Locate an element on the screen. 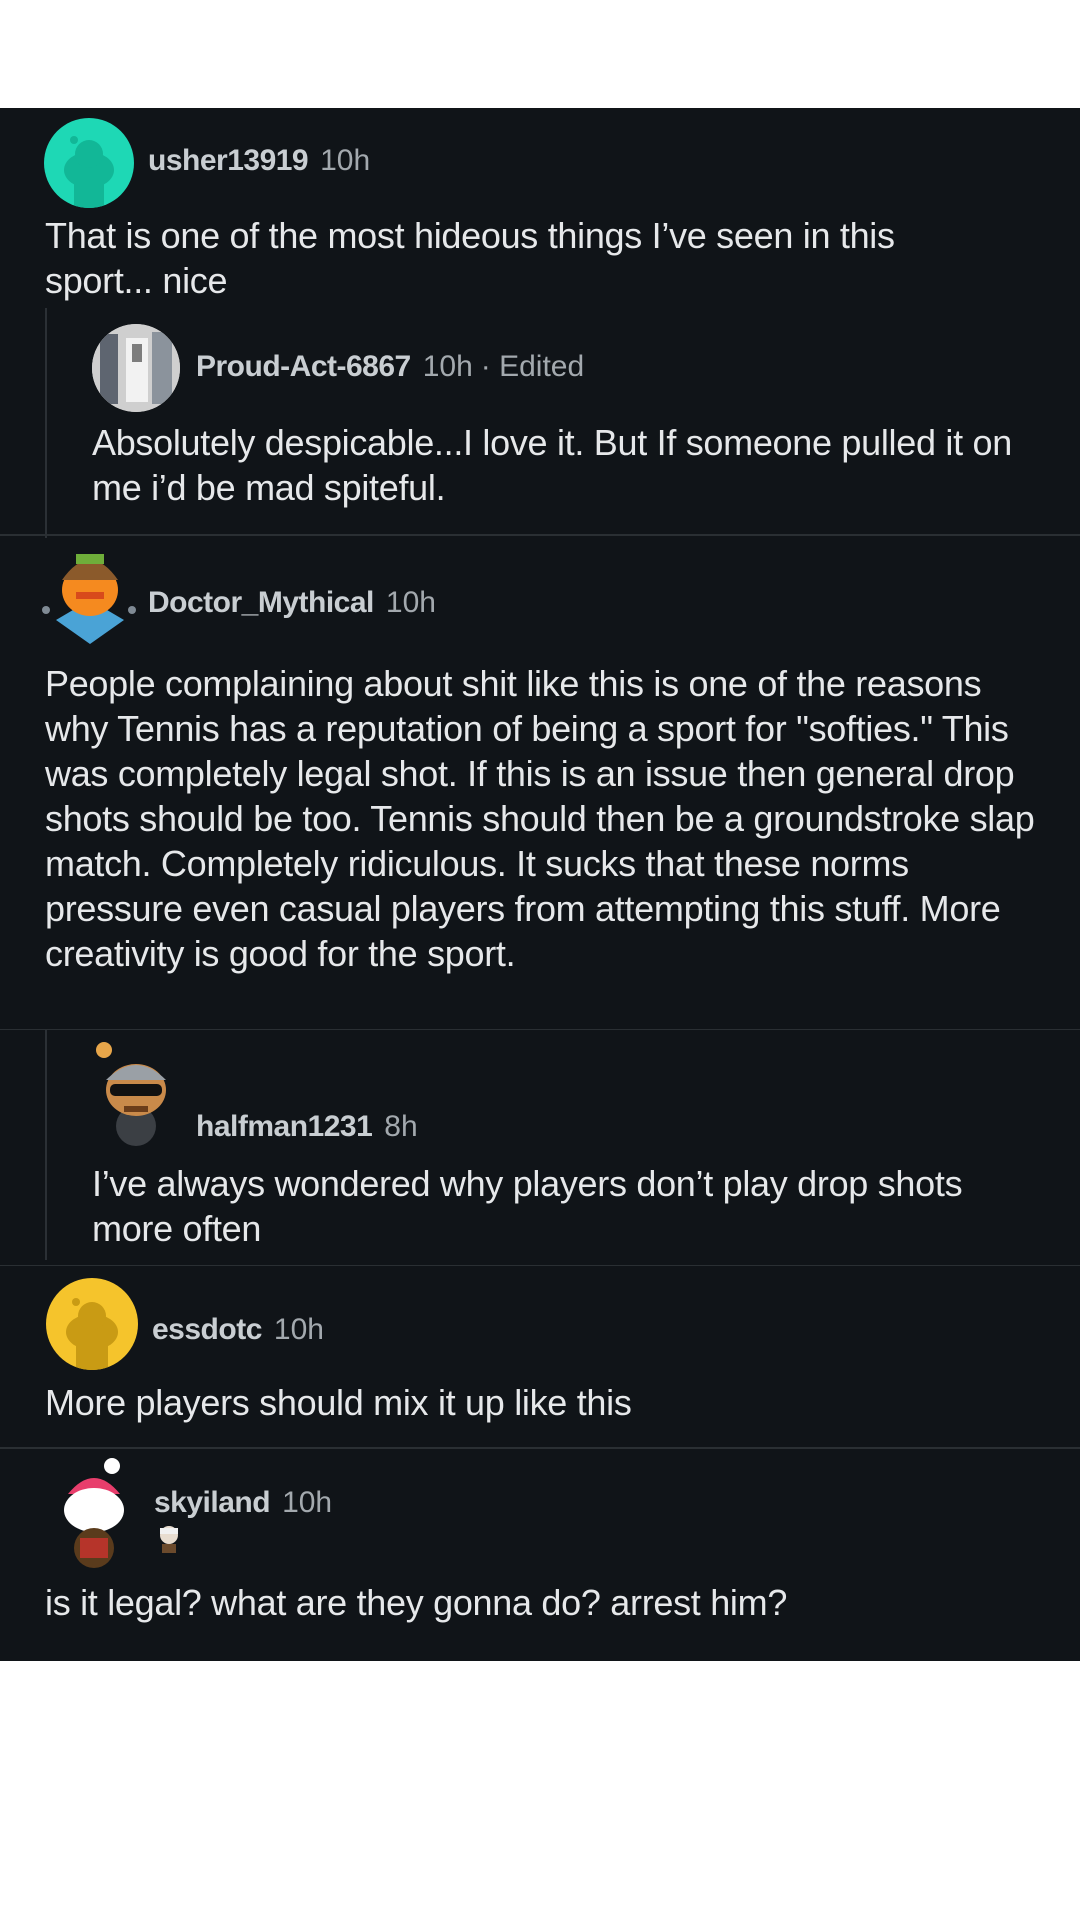 Image resolution: width=1080 pixels, height=1920 pixels. comment-header: Doctor_Mythical 10h is located at coordinates (292, 603).